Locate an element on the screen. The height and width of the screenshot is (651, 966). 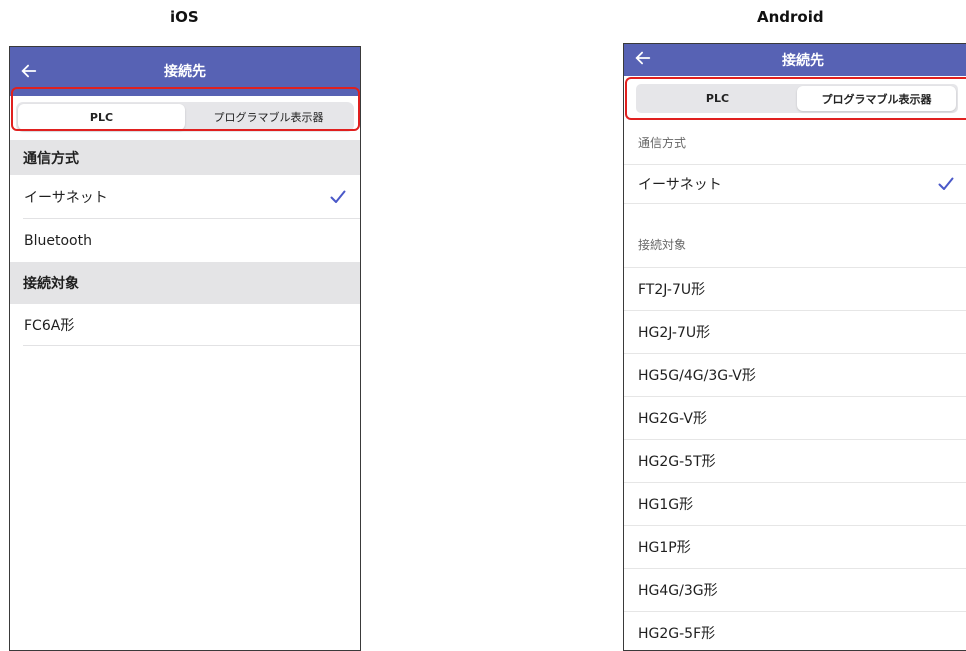
android-segment-plc: PLC is located at coordinates (717, 98).